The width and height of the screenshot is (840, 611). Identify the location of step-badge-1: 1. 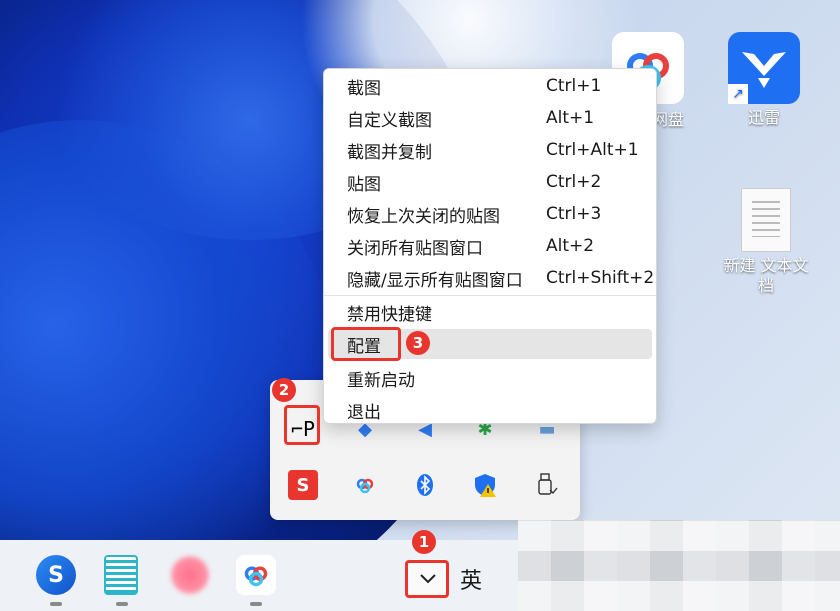
(424, 542).